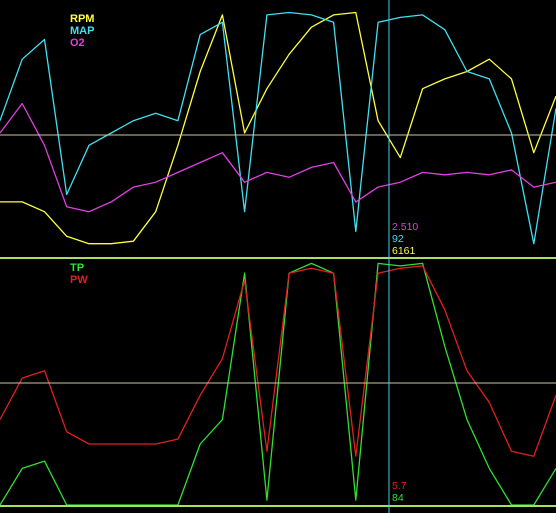  What do you see at coordinates (405, 227) in the screenshot?
I see `readout-o2: 2.510` at bounding box center [405, 227].